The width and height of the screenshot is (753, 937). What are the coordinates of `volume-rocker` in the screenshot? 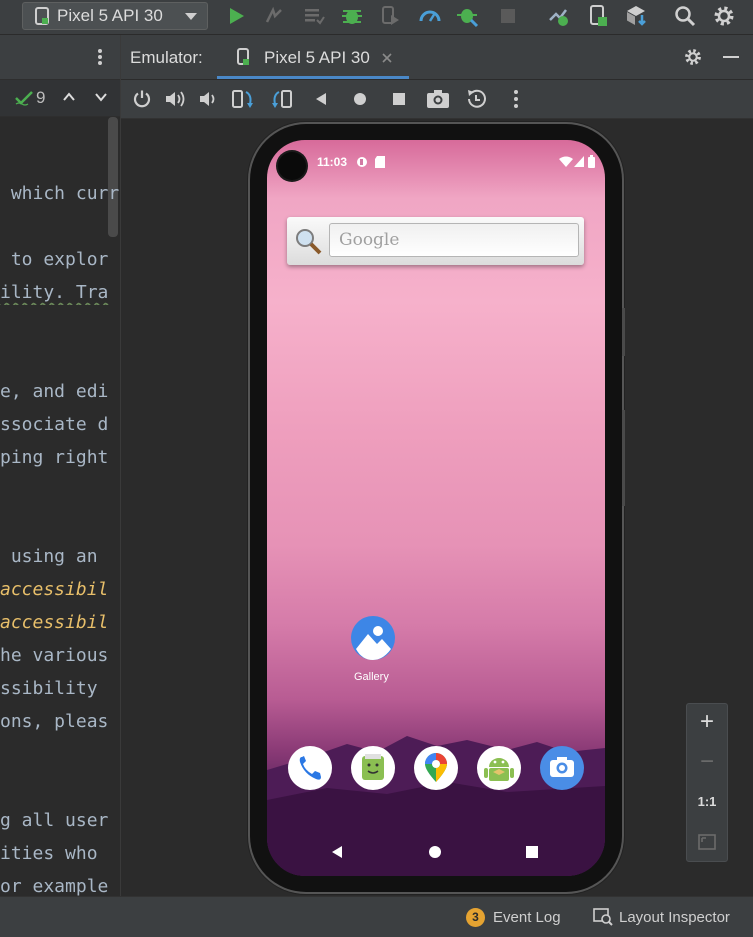 It's located at (623, 458).